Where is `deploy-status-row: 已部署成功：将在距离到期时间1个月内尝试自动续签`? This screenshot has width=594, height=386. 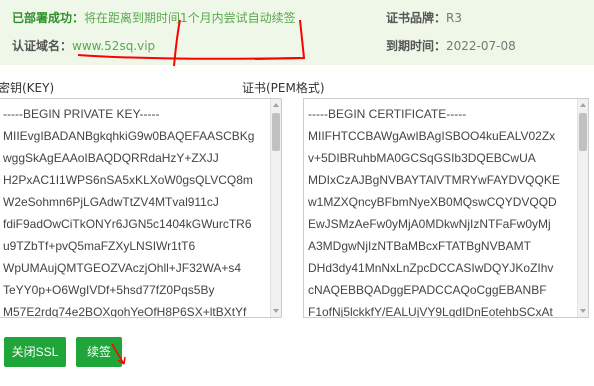
deploy-status-row: 已部署成功：将在距离到期时间1个月内尝试自动续签 is located at coordinates (154, 17).